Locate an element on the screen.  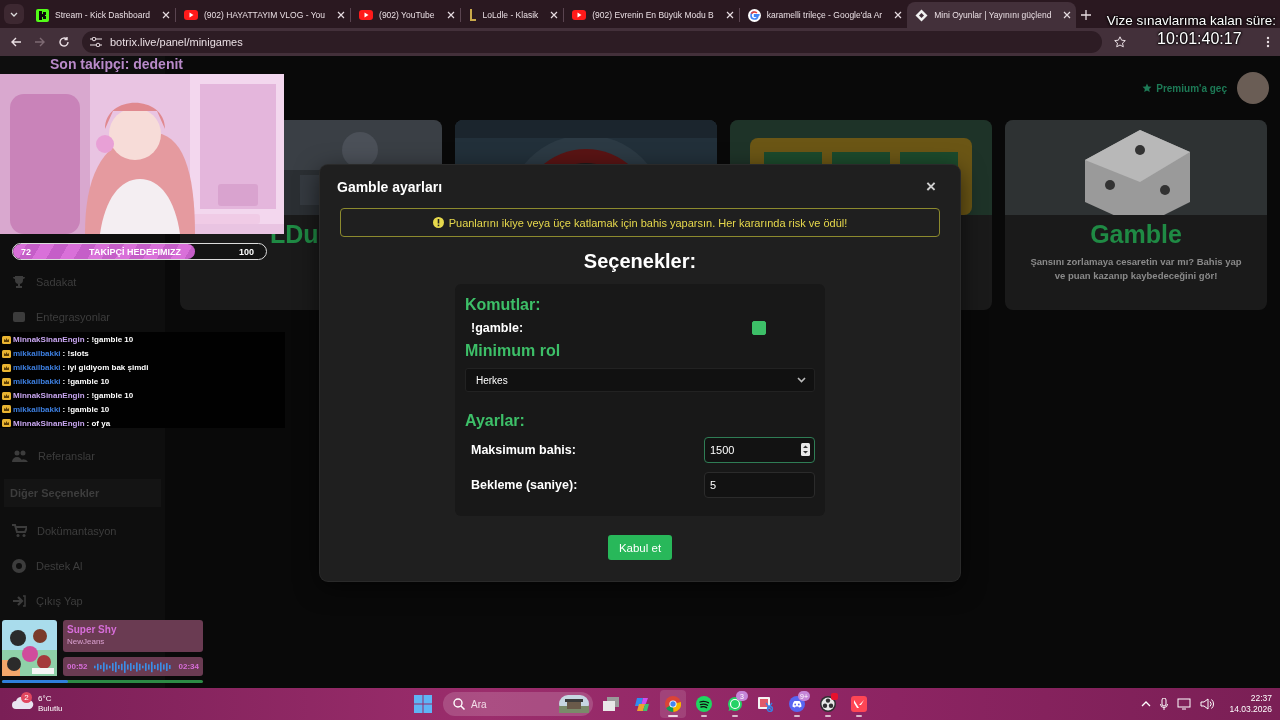
avatar-icon is located at coordinates (1253, 88).